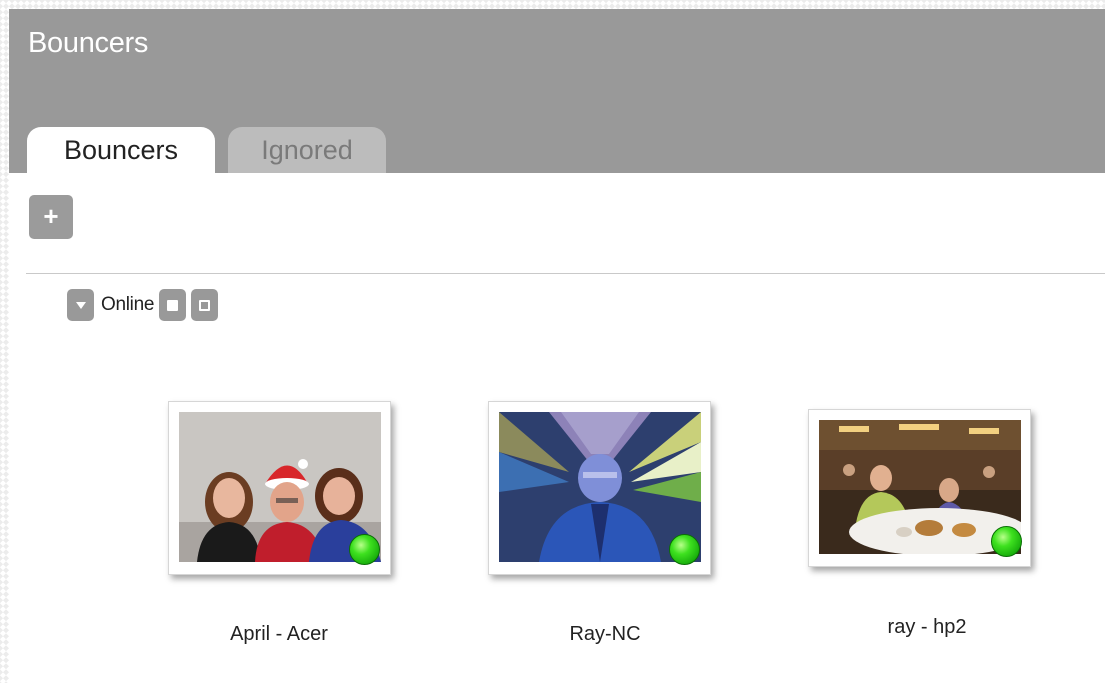 This screenshot has height=683, width=1105. What do you see at coordinates (88, 43) in the screenshot?
I see `page-title: Bouncers` at bounding box center [88, 43].